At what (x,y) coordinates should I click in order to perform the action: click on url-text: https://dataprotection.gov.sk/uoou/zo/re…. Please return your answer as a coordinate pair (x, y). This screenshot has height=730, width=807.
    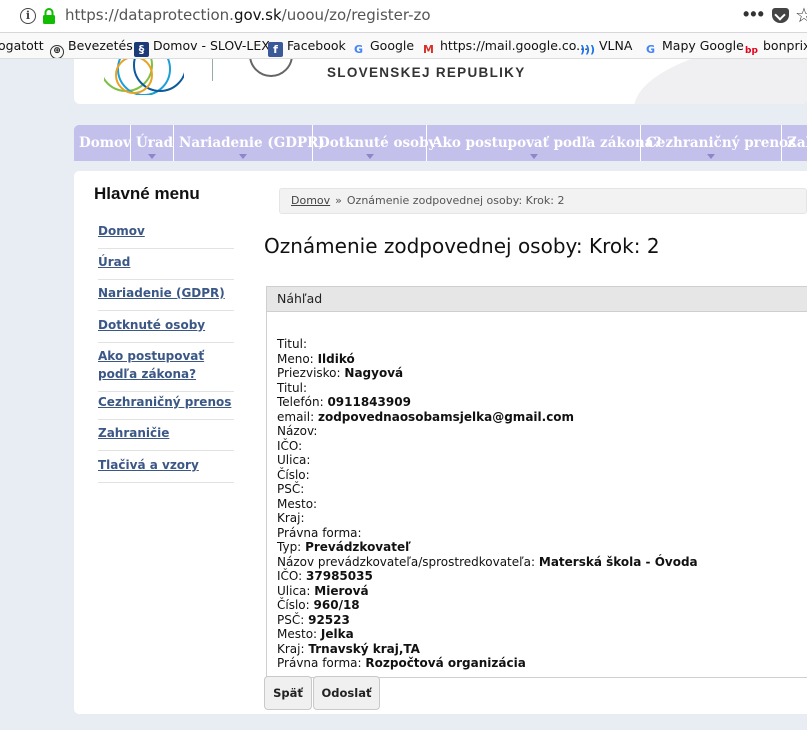
    Looking at the image, I should click on (248, 15).